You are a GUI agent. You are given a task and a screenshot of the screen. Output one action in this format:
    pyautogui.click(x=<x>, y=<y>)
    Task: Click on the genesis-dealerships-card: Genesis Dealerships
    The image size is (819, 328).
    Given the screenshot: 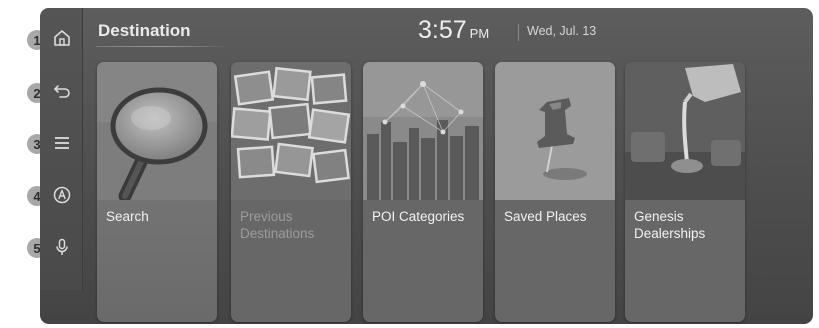 What is the action you would take?
    pyautogui.click(x=685, y=192)
    